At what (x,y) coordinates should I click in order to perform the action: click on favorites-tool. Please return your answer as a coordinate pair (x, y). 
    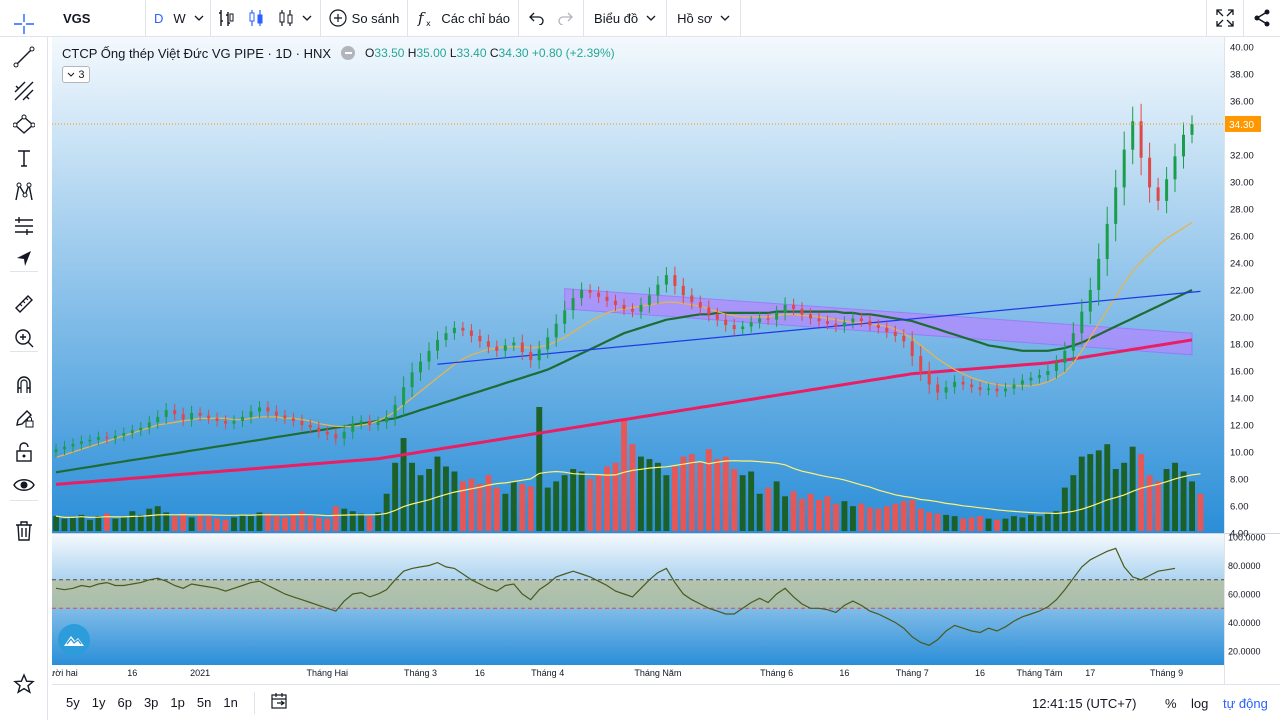
    Looking at the image, I should click on (24, 684).